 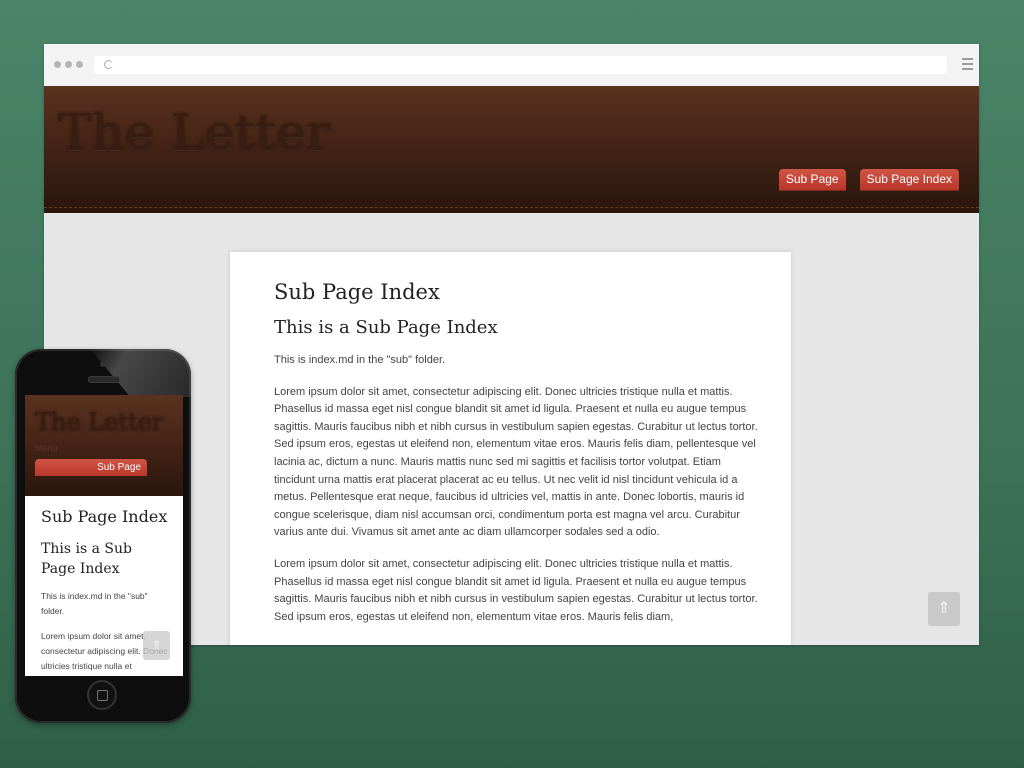 I want to click on header-divider, so click(x=511, y=207).